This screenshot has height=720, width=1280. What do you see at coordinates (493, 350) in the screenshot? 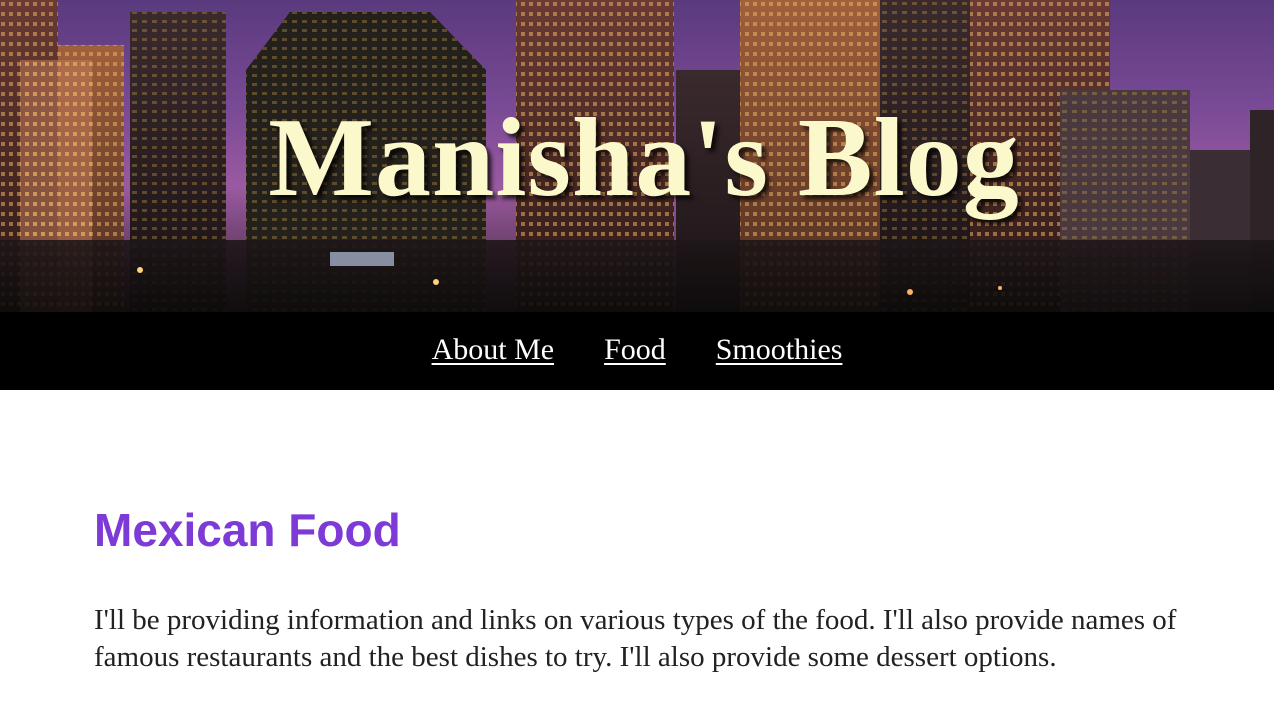
I see `nav-link-about-me: About Me` at bounding box center [493, 350].